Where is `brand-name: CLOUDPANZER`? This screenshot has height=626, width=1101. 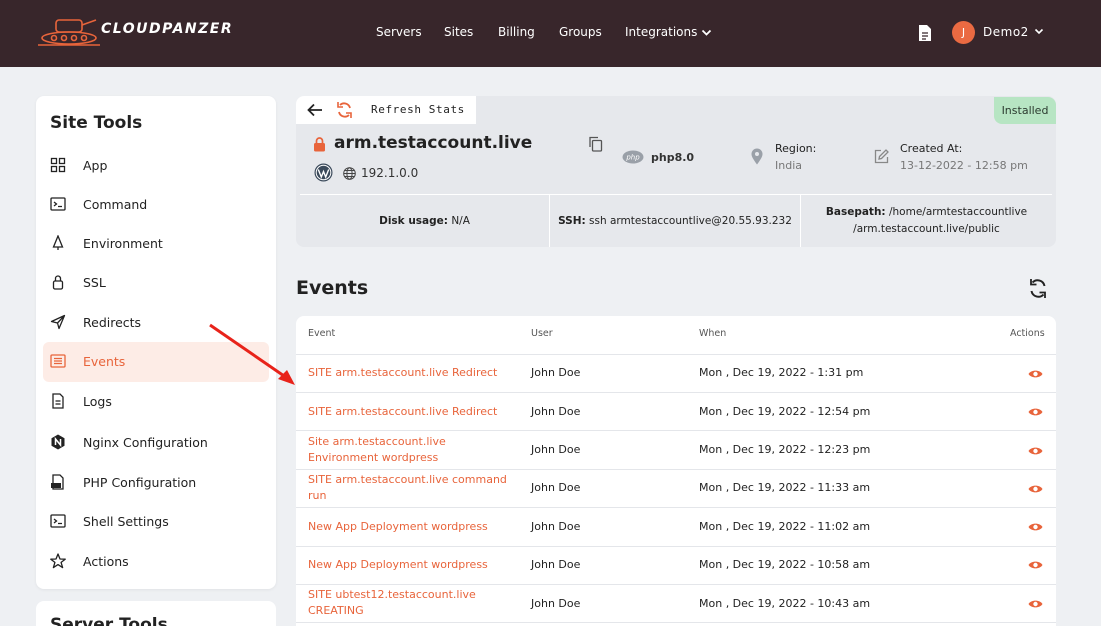 brand-name: CLOUDPANZER is located at coordinates (167, 29).